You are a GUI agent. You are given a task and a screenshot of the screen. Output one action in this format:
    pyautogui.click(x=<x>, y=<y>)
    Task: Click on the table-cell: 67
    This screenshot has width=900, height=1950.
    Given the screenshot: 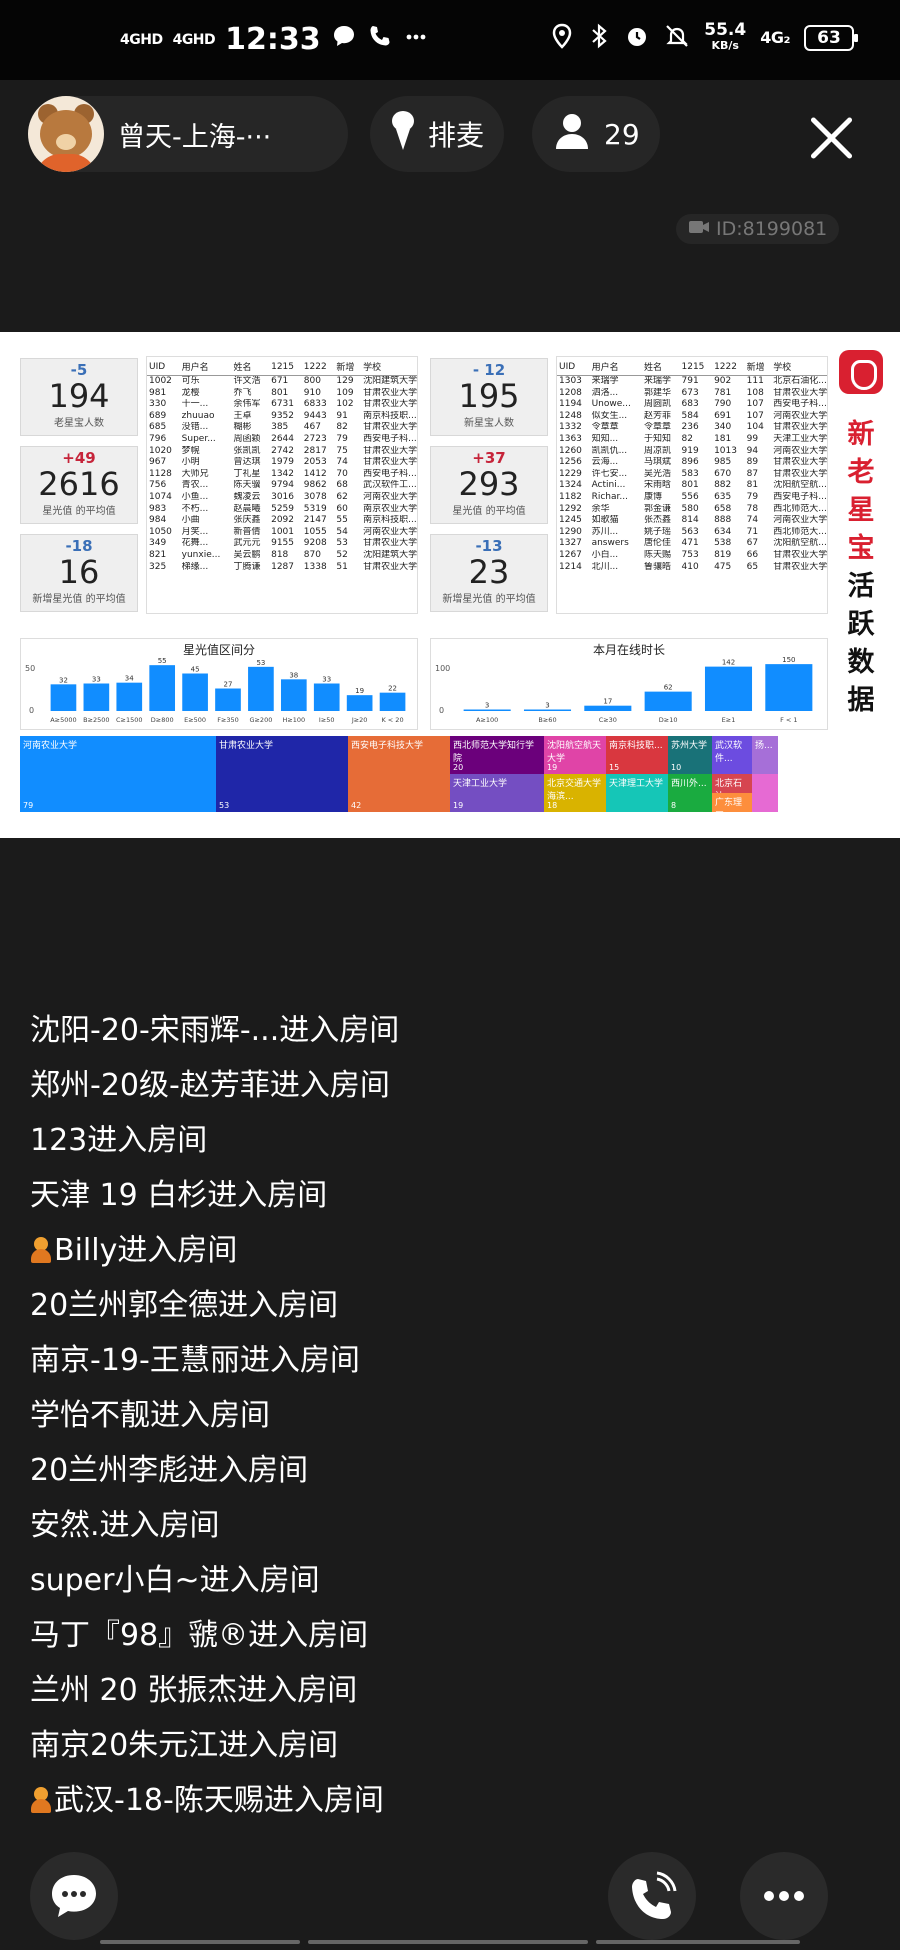 What is the action you would take?
    pyautogui.click(x=752, y=543)
    